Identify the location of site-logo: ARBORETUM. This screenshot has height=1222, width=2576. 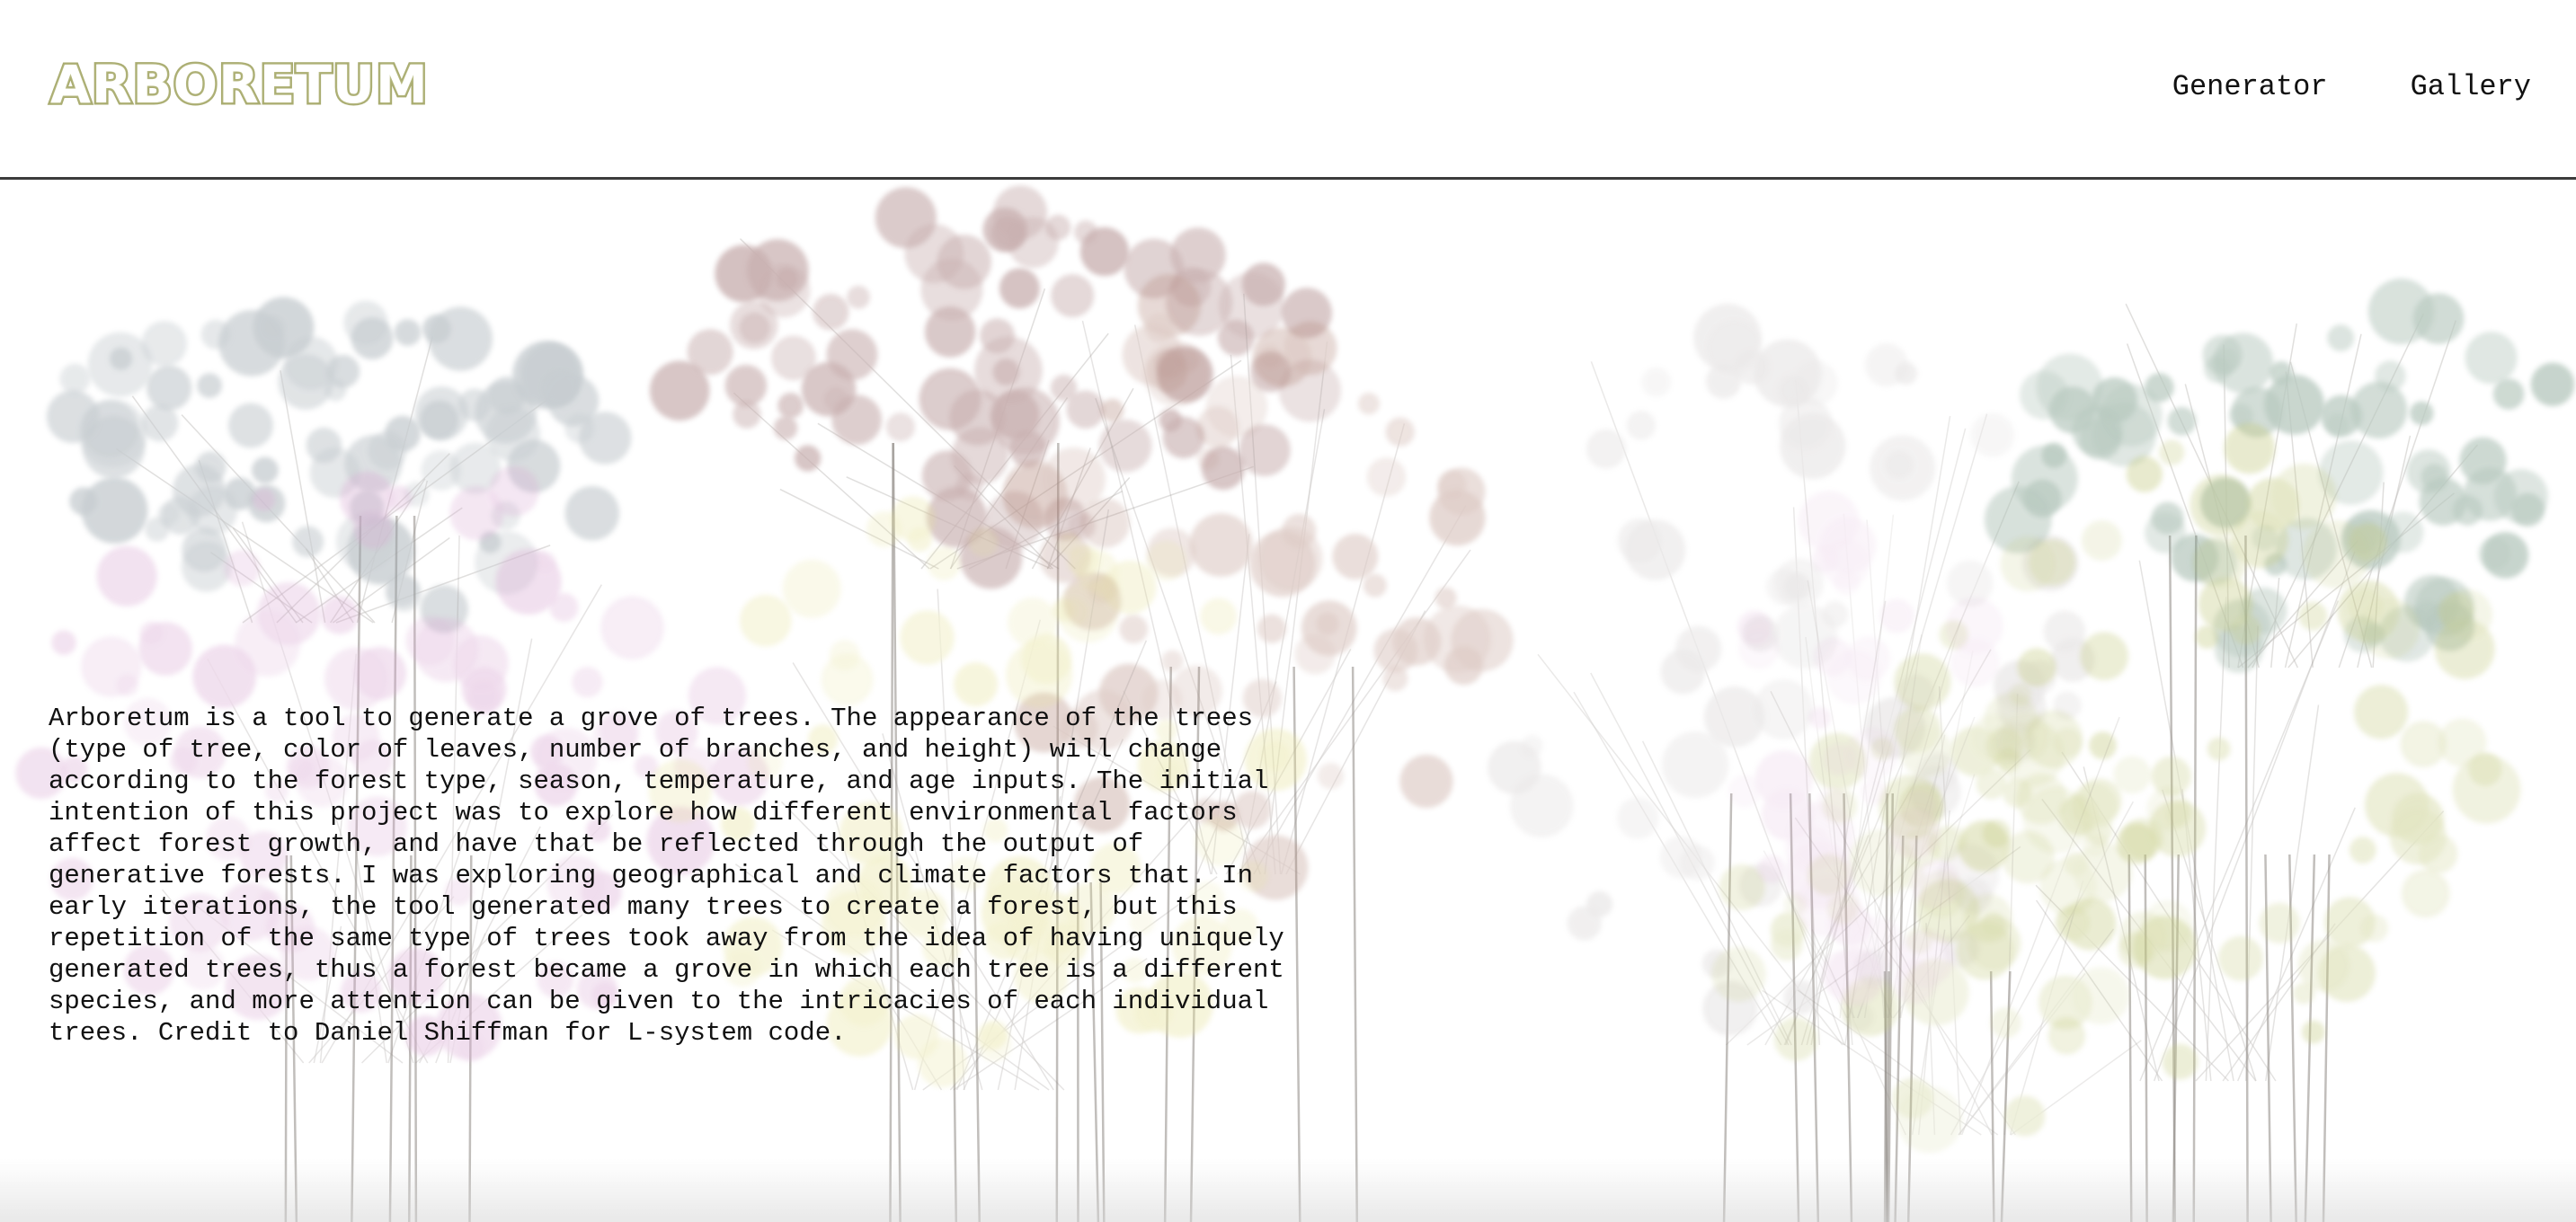
(240, 85).